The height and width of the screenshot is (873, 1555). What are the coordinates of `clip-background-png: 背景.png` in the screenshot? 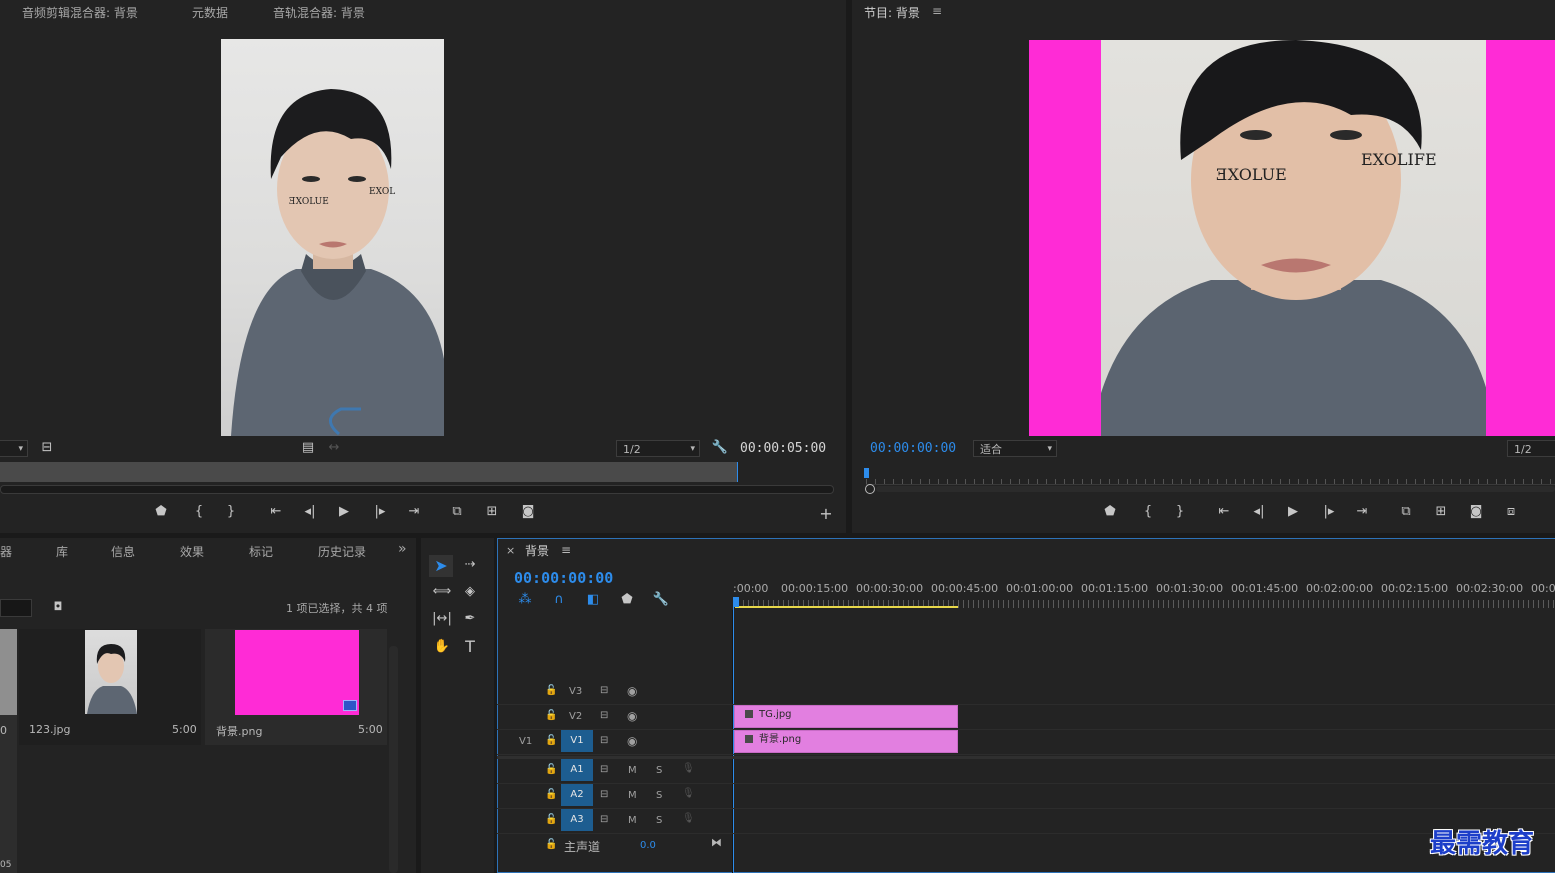 It's located at (846, 741).